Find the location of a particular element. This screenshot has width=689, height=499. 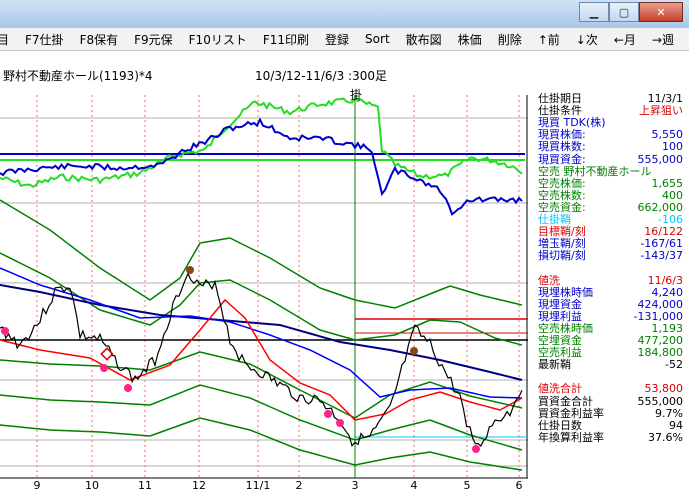

menu-item-5: F11印刷 is located at coordinates (286, 39).